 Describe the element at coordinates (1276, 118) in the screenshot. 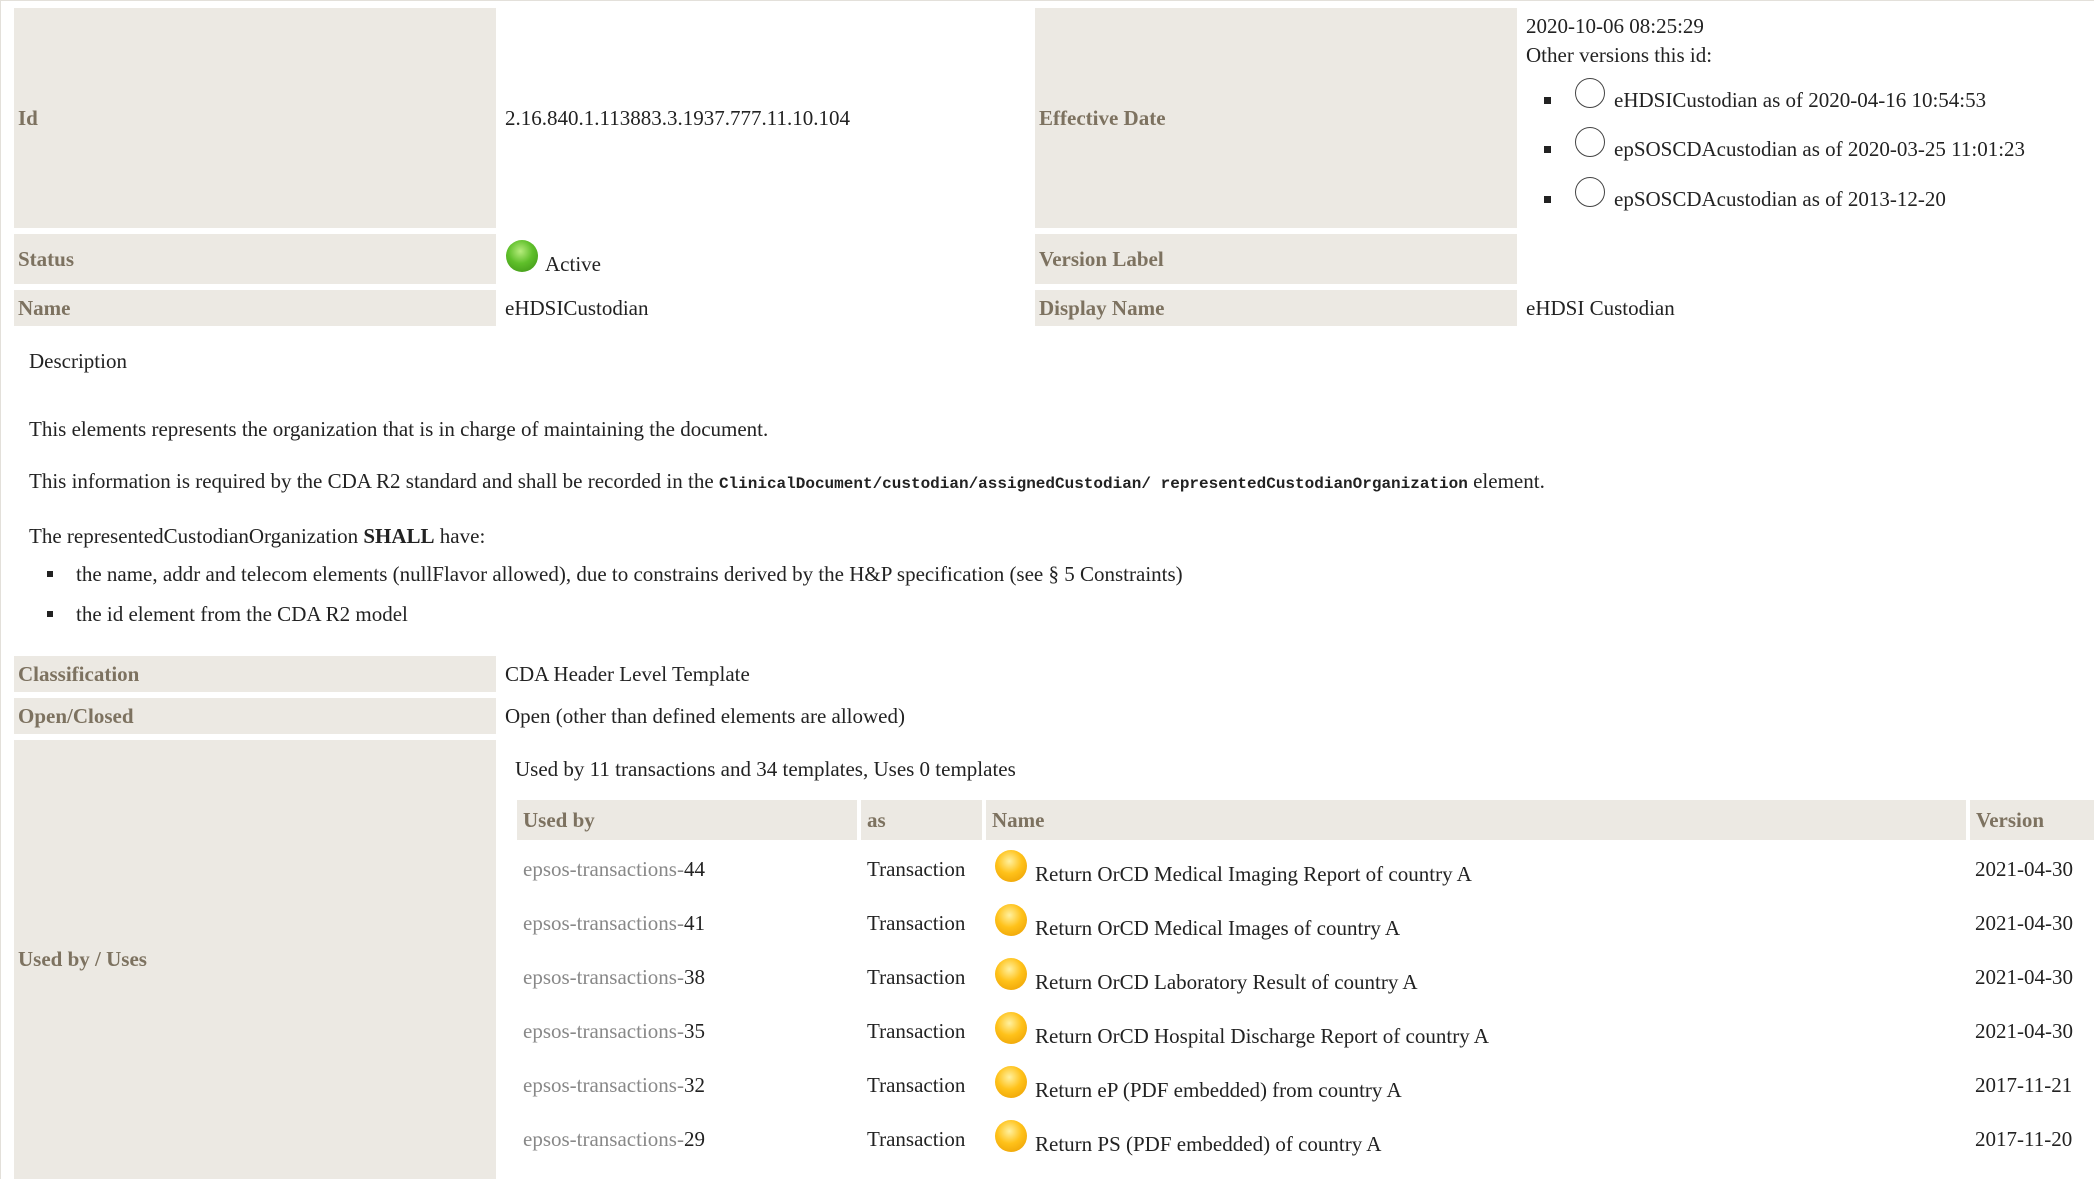

I see `effective-date-label: Effective Date` at that location.